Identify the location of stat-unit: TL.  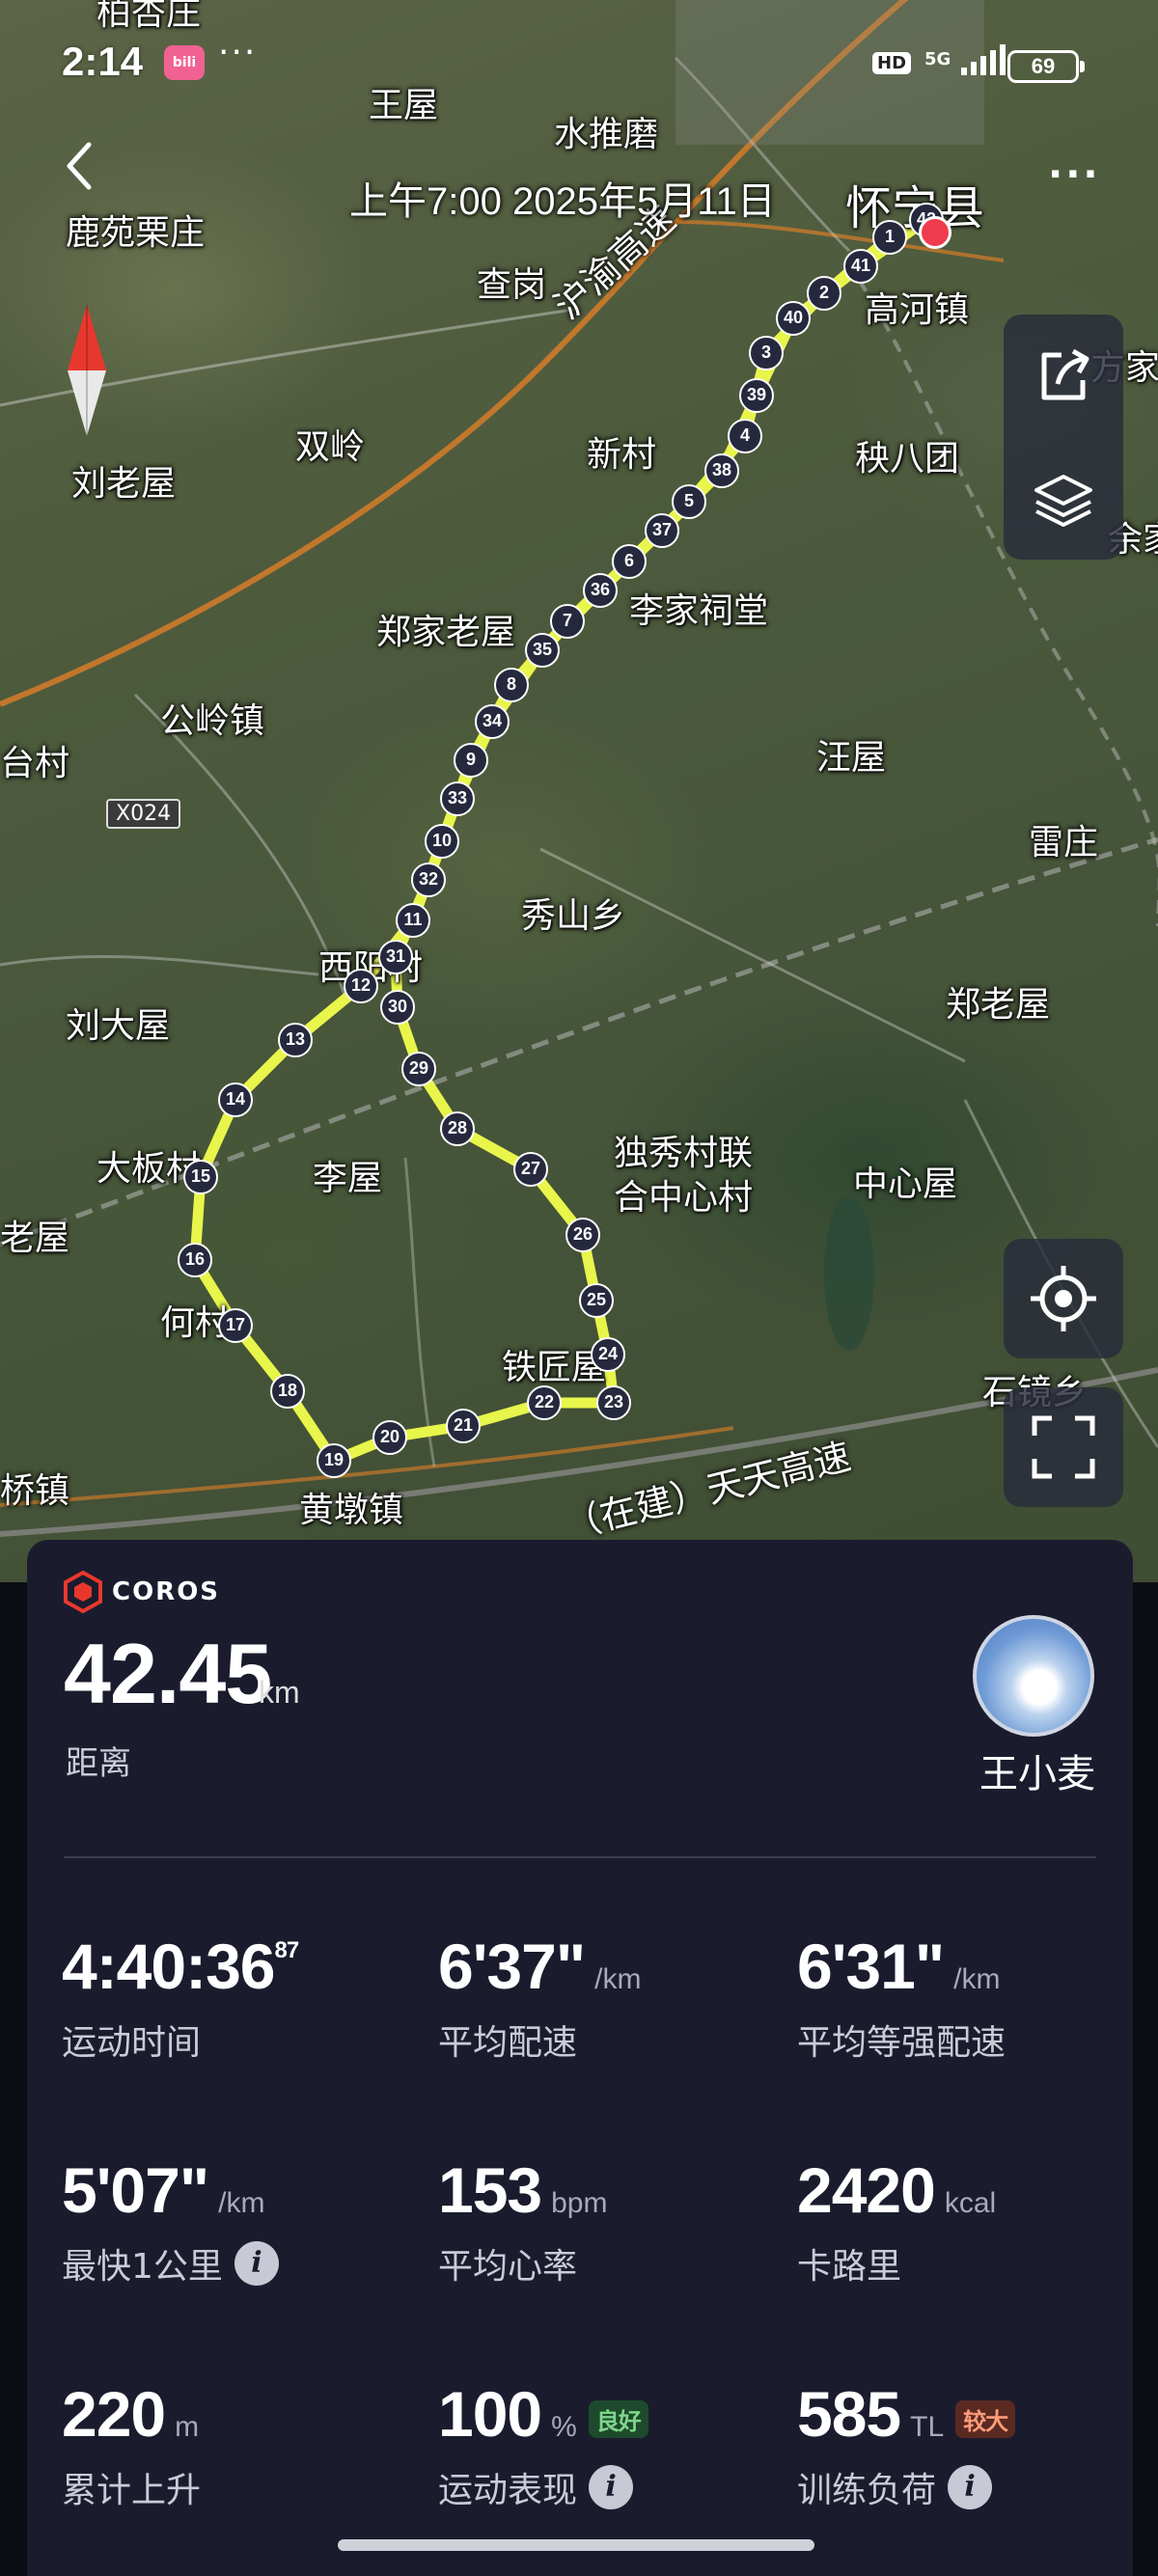
(927, 2427).